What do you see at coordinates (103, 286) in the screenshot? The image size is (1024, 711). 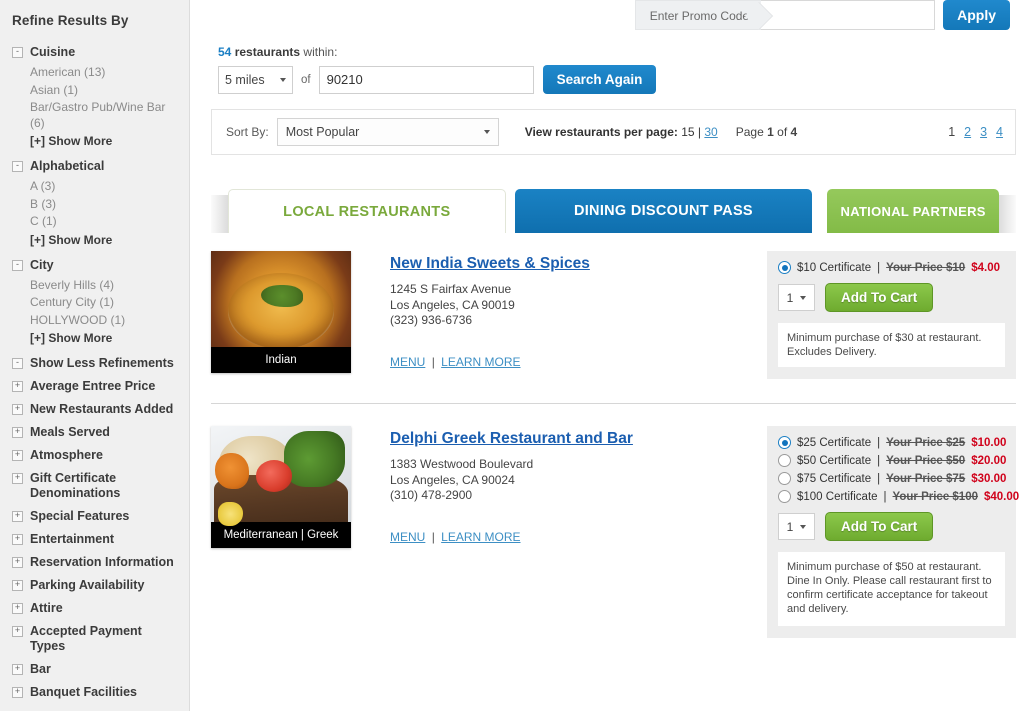 I see `facet-value: Beverly Hills (4)` at bounding box center [103, 286].